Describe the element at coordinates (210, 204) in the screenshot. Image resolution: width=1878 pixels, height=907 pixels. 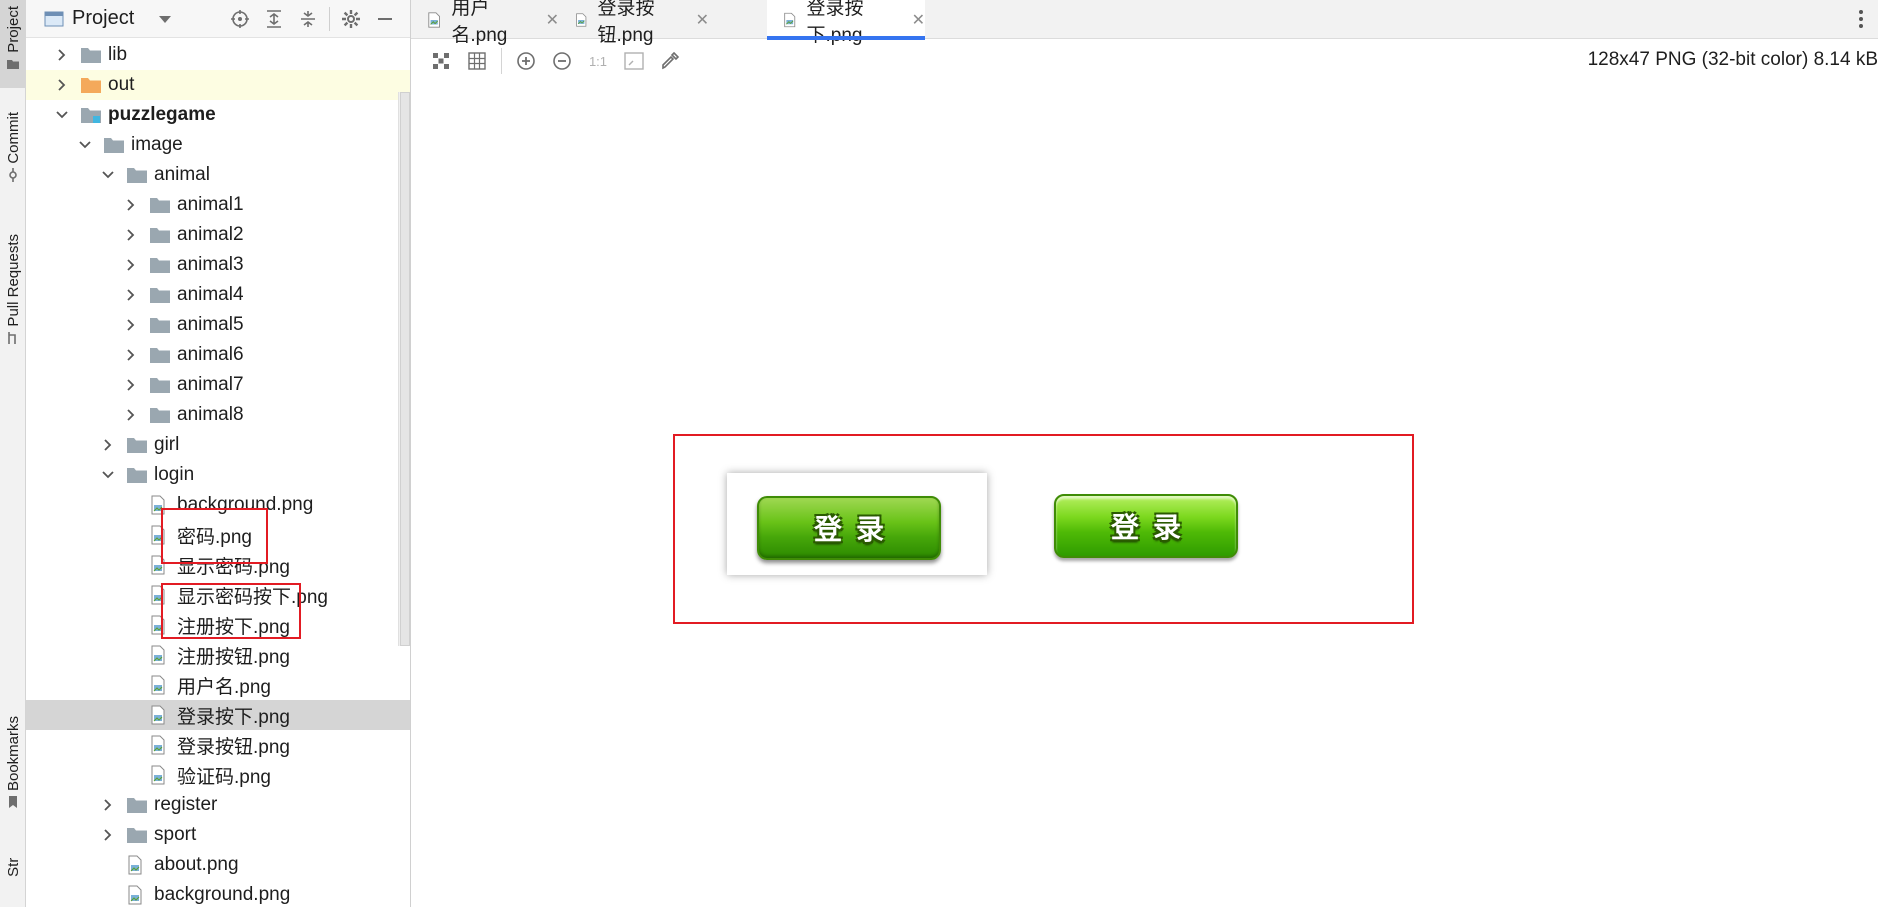
I see `tree-item-label: animal1` at that location.